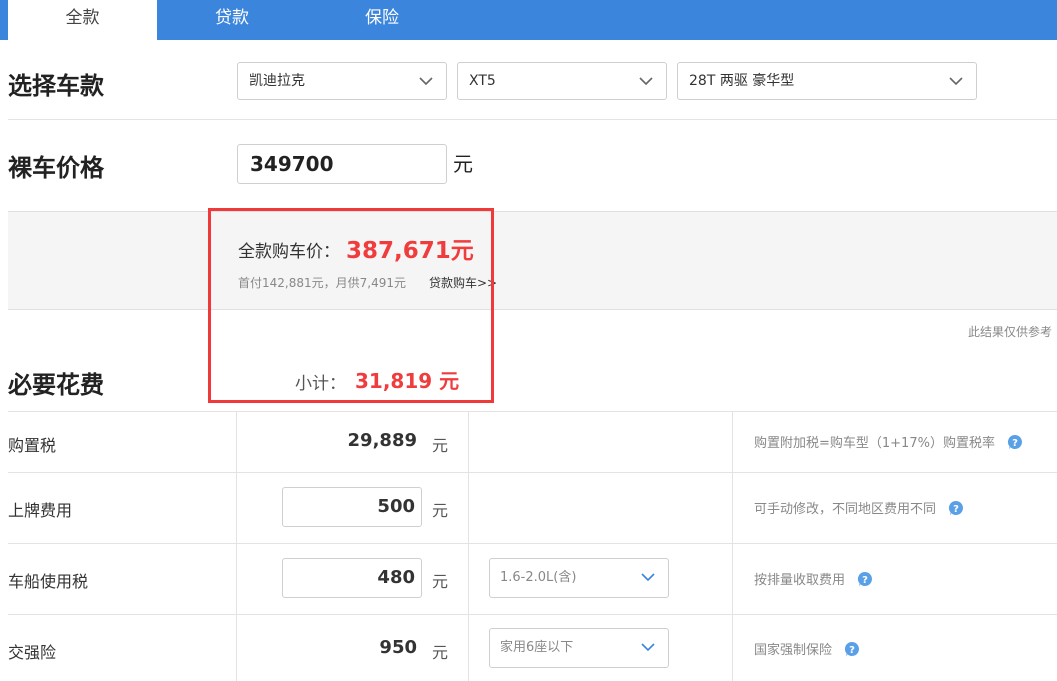  What do you see at coordinates (579, 648) in the screenshot?
I see `seat-type-select: 家用6座以下` at bounding box center [579, 648].